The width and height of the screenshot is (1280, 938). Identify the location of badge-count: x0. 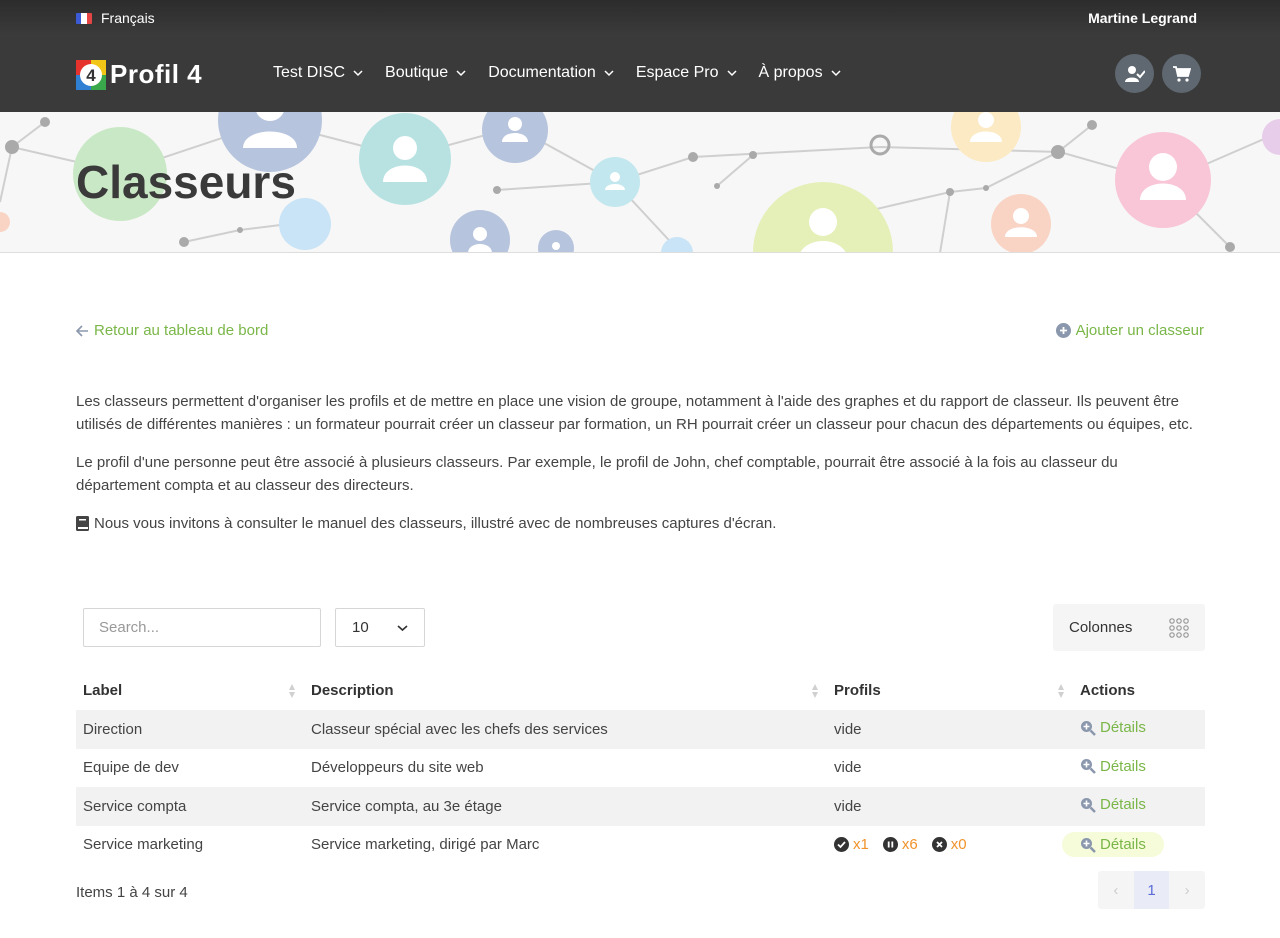
(958, 845).